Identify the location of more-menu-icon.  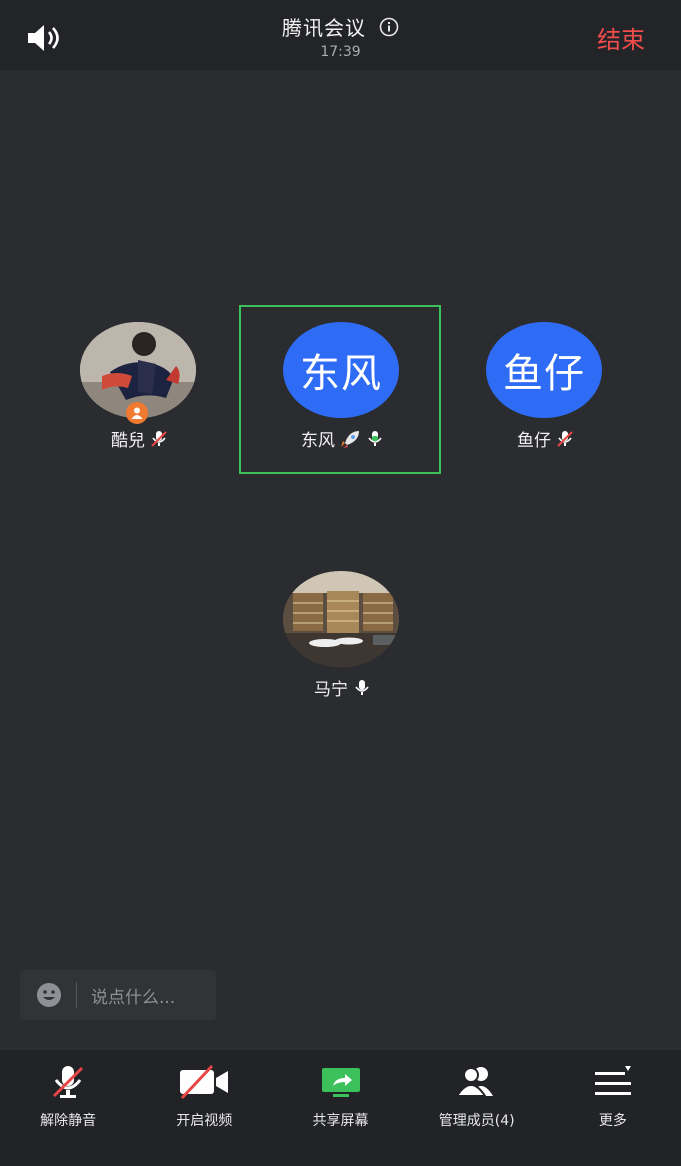
(612, 1080).